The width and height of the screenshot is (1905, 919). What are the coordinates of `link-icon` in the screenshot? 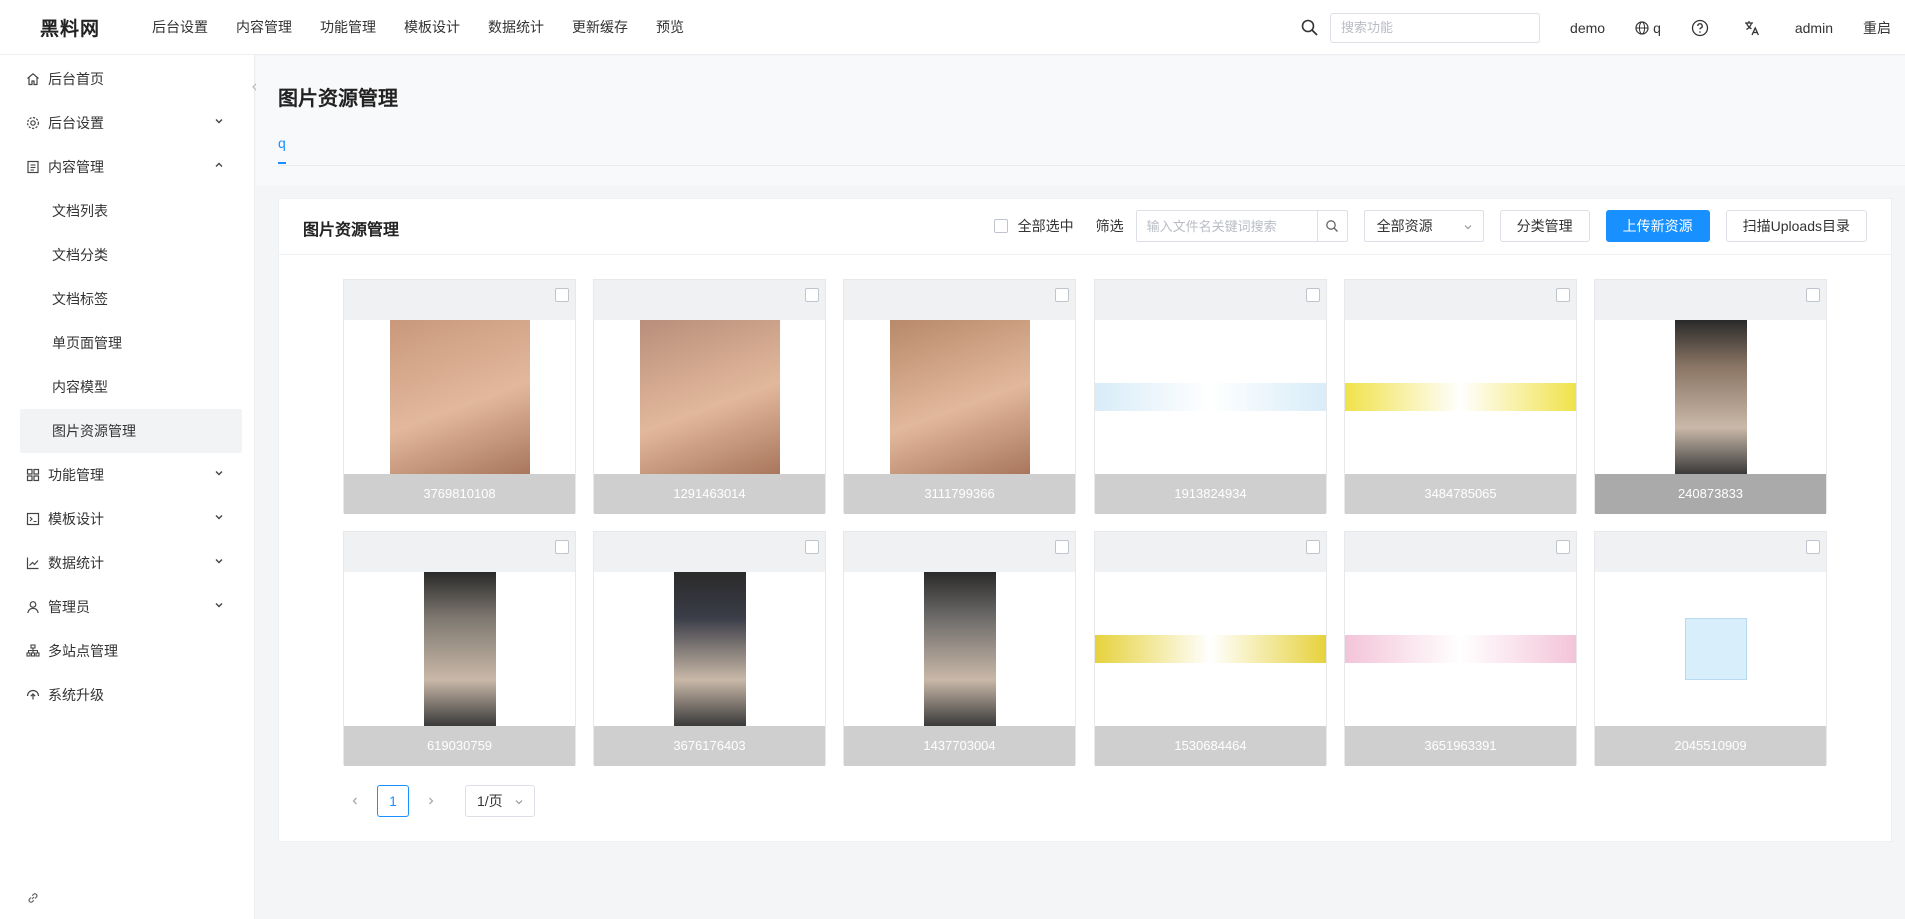 It's located at (33, 898).